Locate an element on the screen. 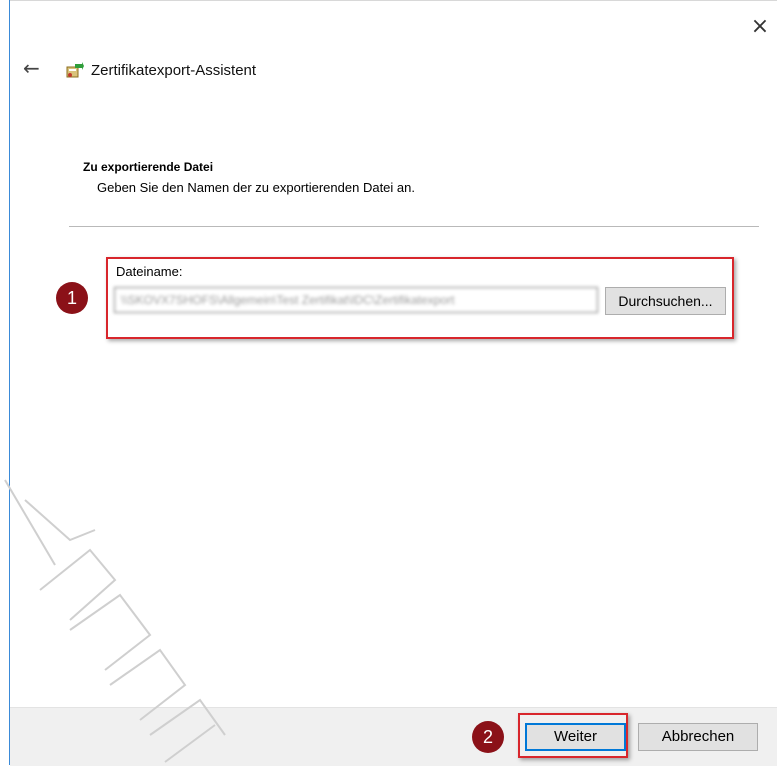 This screenshot has width=777, height=766. back-arrow-icon: ← is located at coordinates (33, 68).